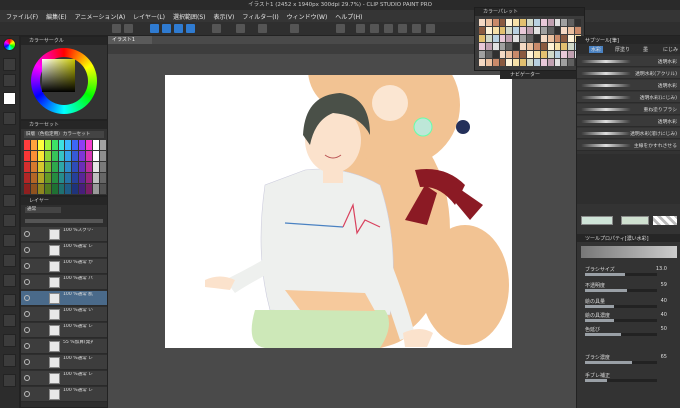 This screenshot has height=408, width=680. Describe the element at coordinates (78, 247) in the screenshot. I see `layer-name: 100 %通常 レイヤー 11` at that location.